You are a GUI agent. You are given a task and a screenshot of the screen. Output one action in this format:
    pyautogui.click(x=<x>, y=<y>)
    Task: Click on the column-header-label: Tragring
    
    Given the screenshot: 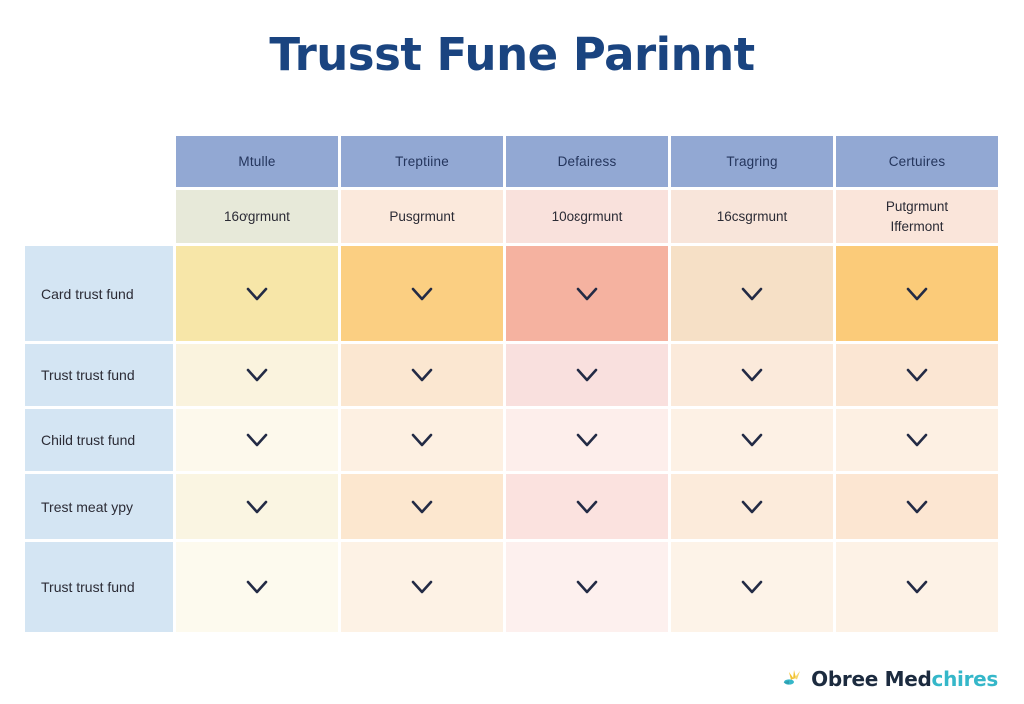 What is the action you would take?
    pyautogui.click(x=752, y=161)
    